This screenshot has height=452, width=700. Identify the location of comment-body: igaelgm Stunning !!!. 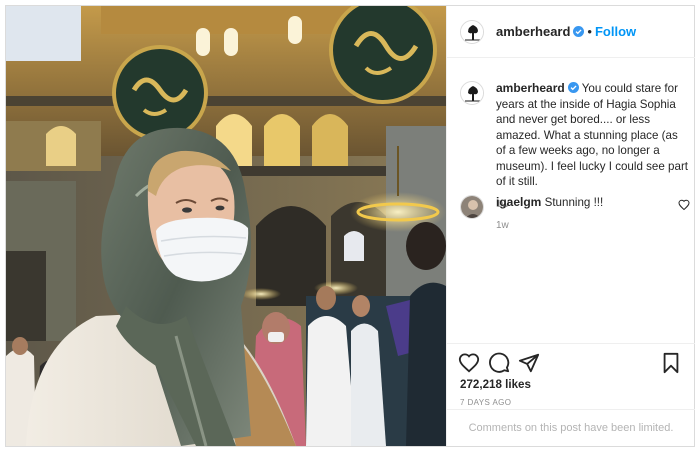
(593, 203).